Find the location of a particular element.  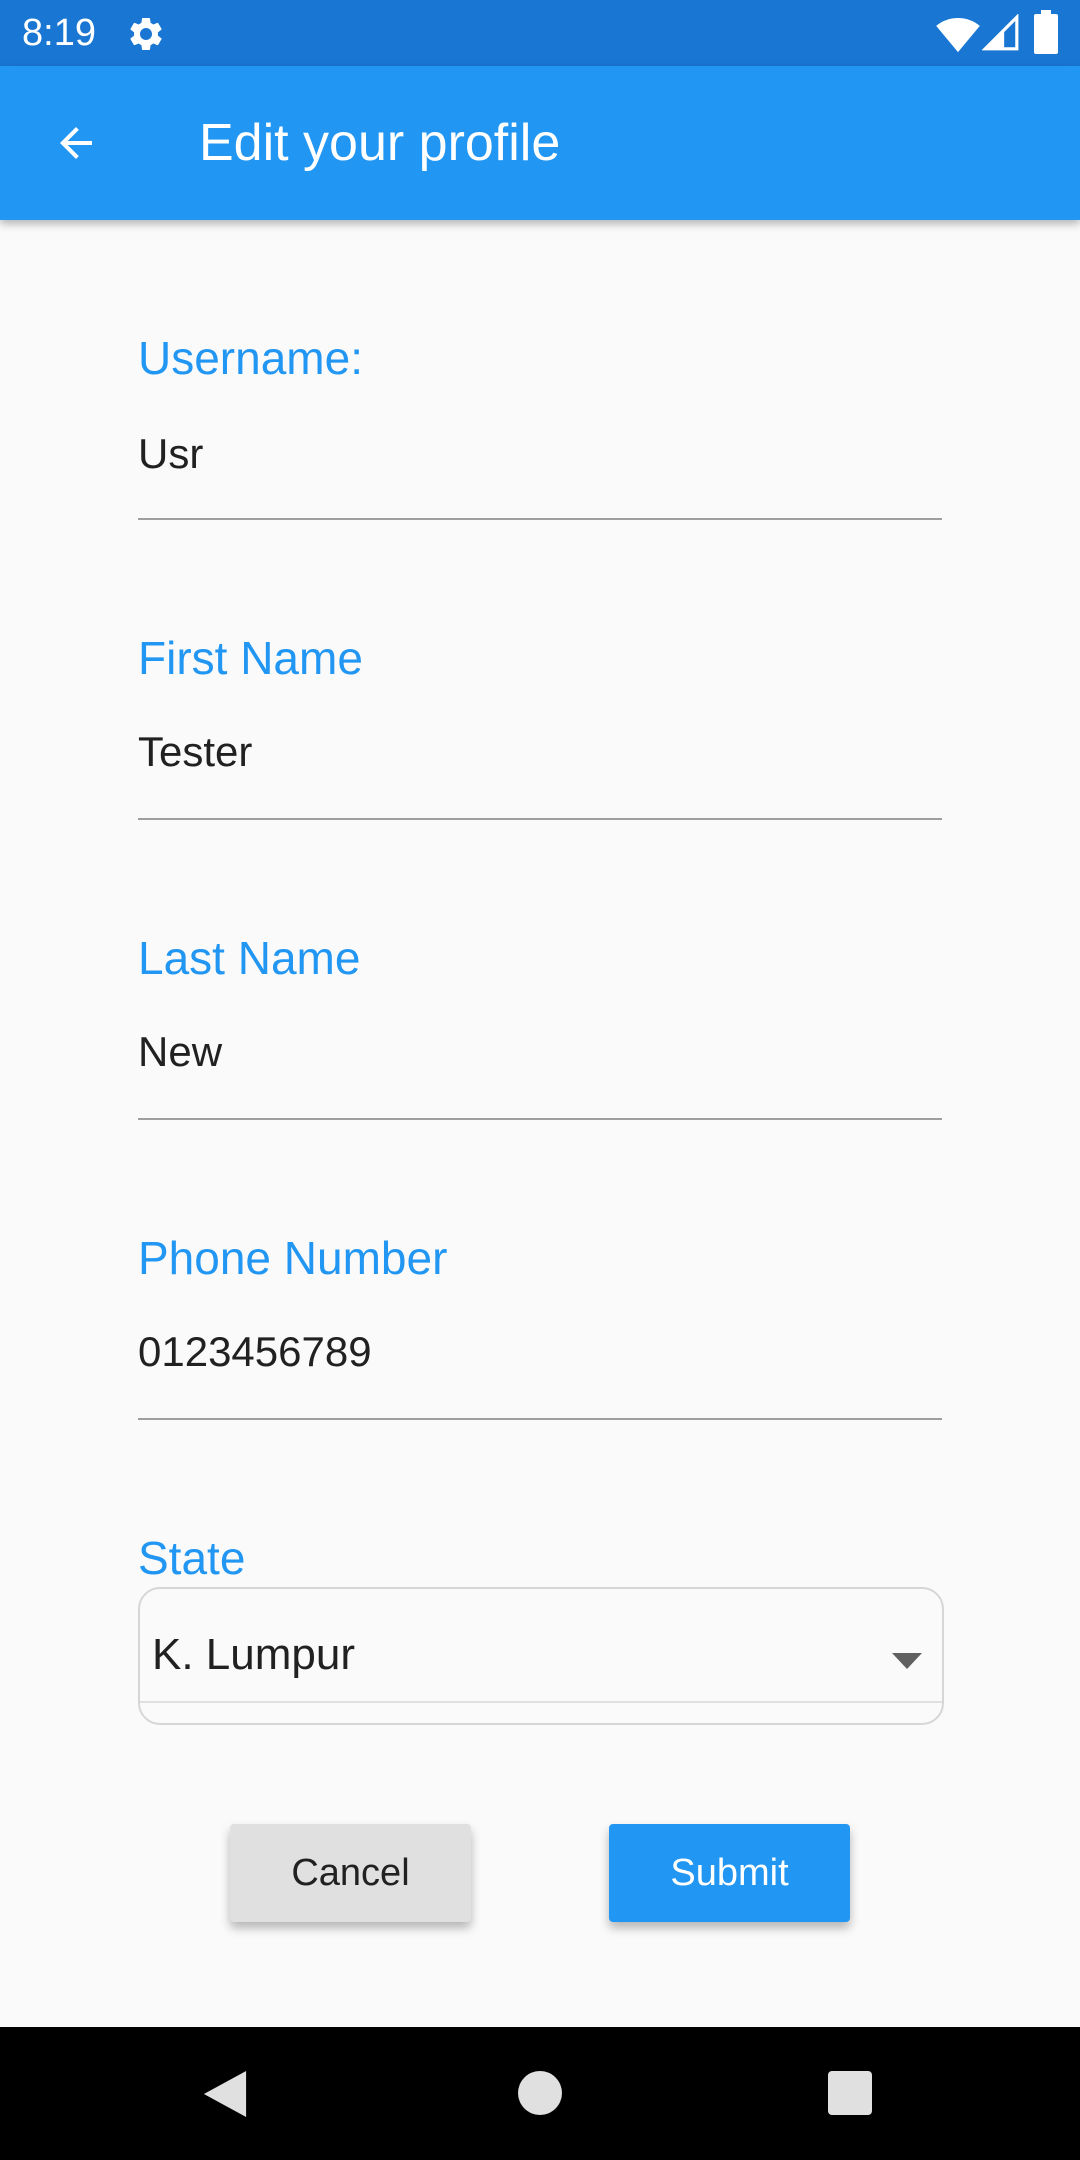

nav-recents-icon is located at coordinates (850, 2093).